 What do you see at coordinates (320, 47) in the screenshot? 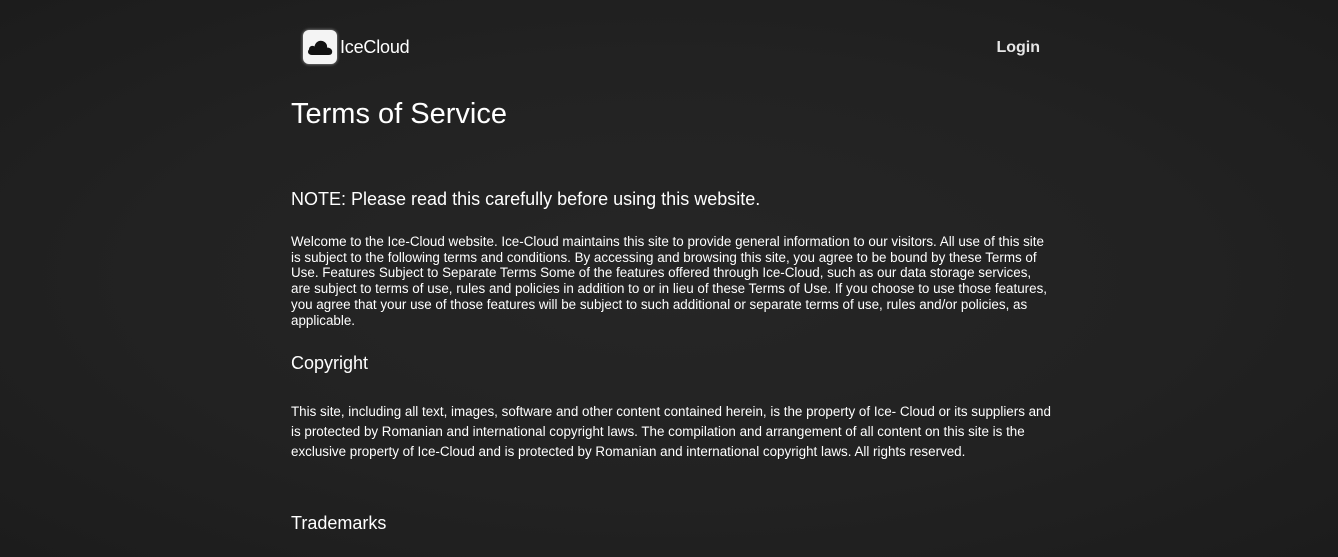
I see `cloud-icon` at bounding box center [320, 47].